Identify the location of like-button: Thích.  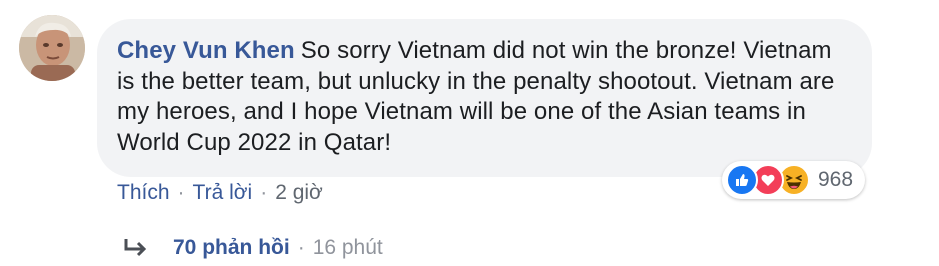
(143, 193).